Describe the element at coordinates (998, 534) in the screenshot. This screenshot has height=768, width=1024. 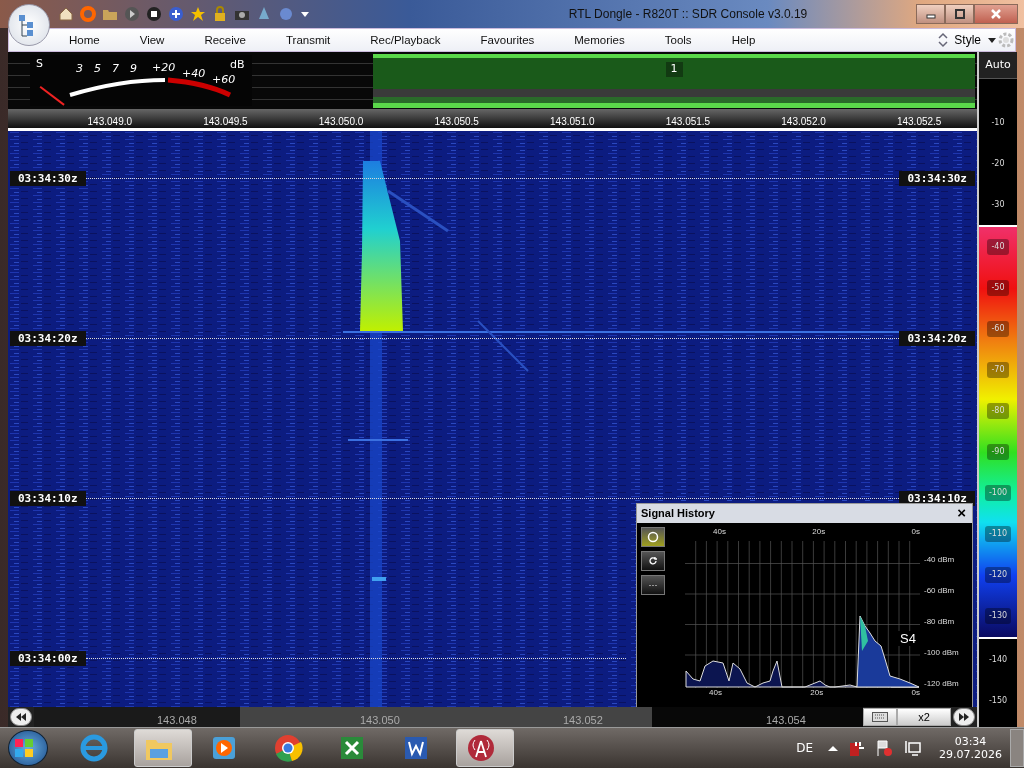
I see `level-label: -110` at that location.